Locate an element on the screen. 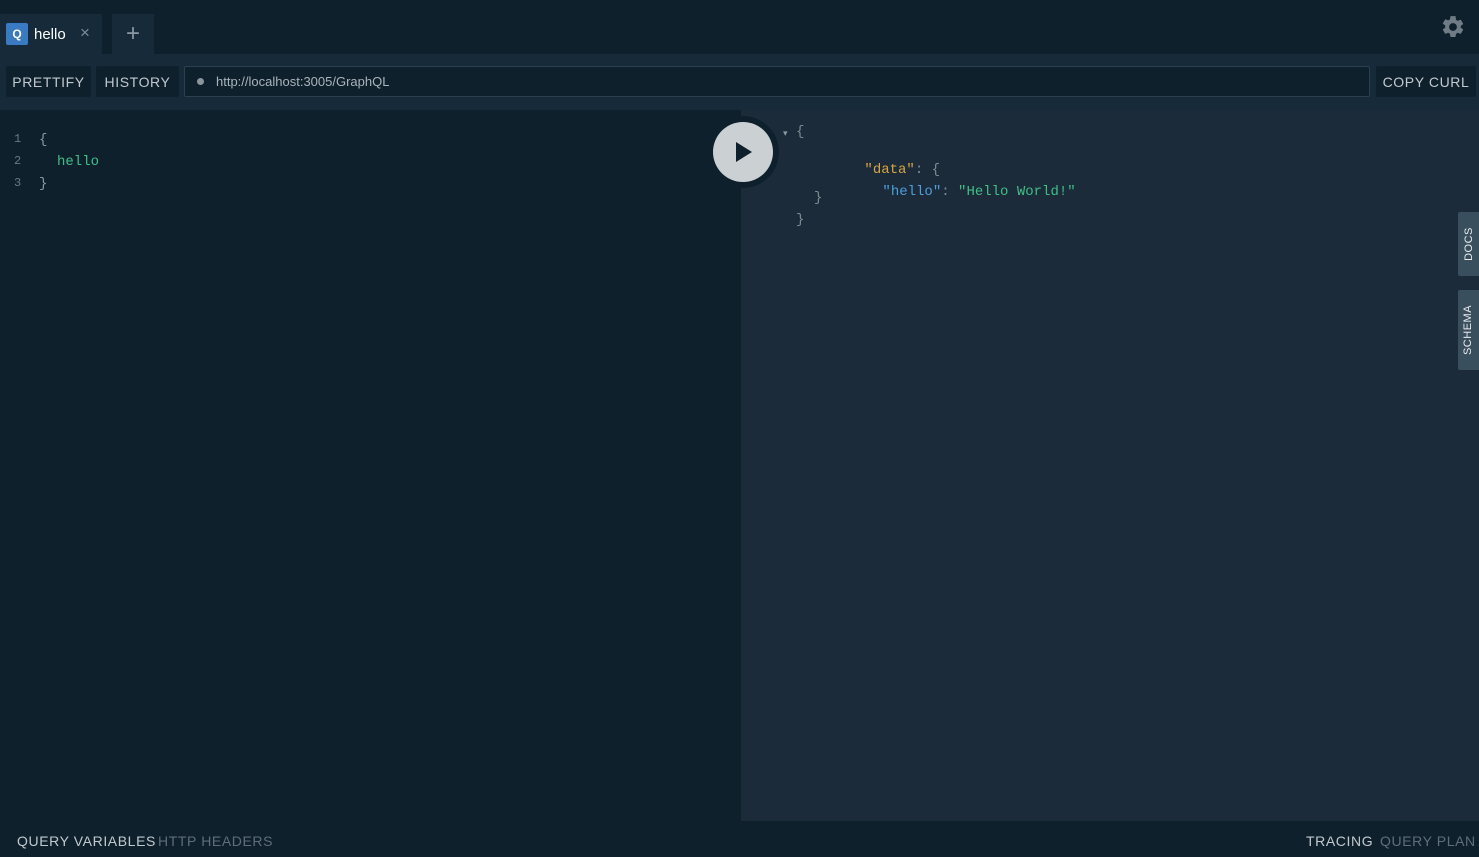 The height and width of the screenshot is (857, 1479). line-number: 1 is located at coordinates (18, 139).